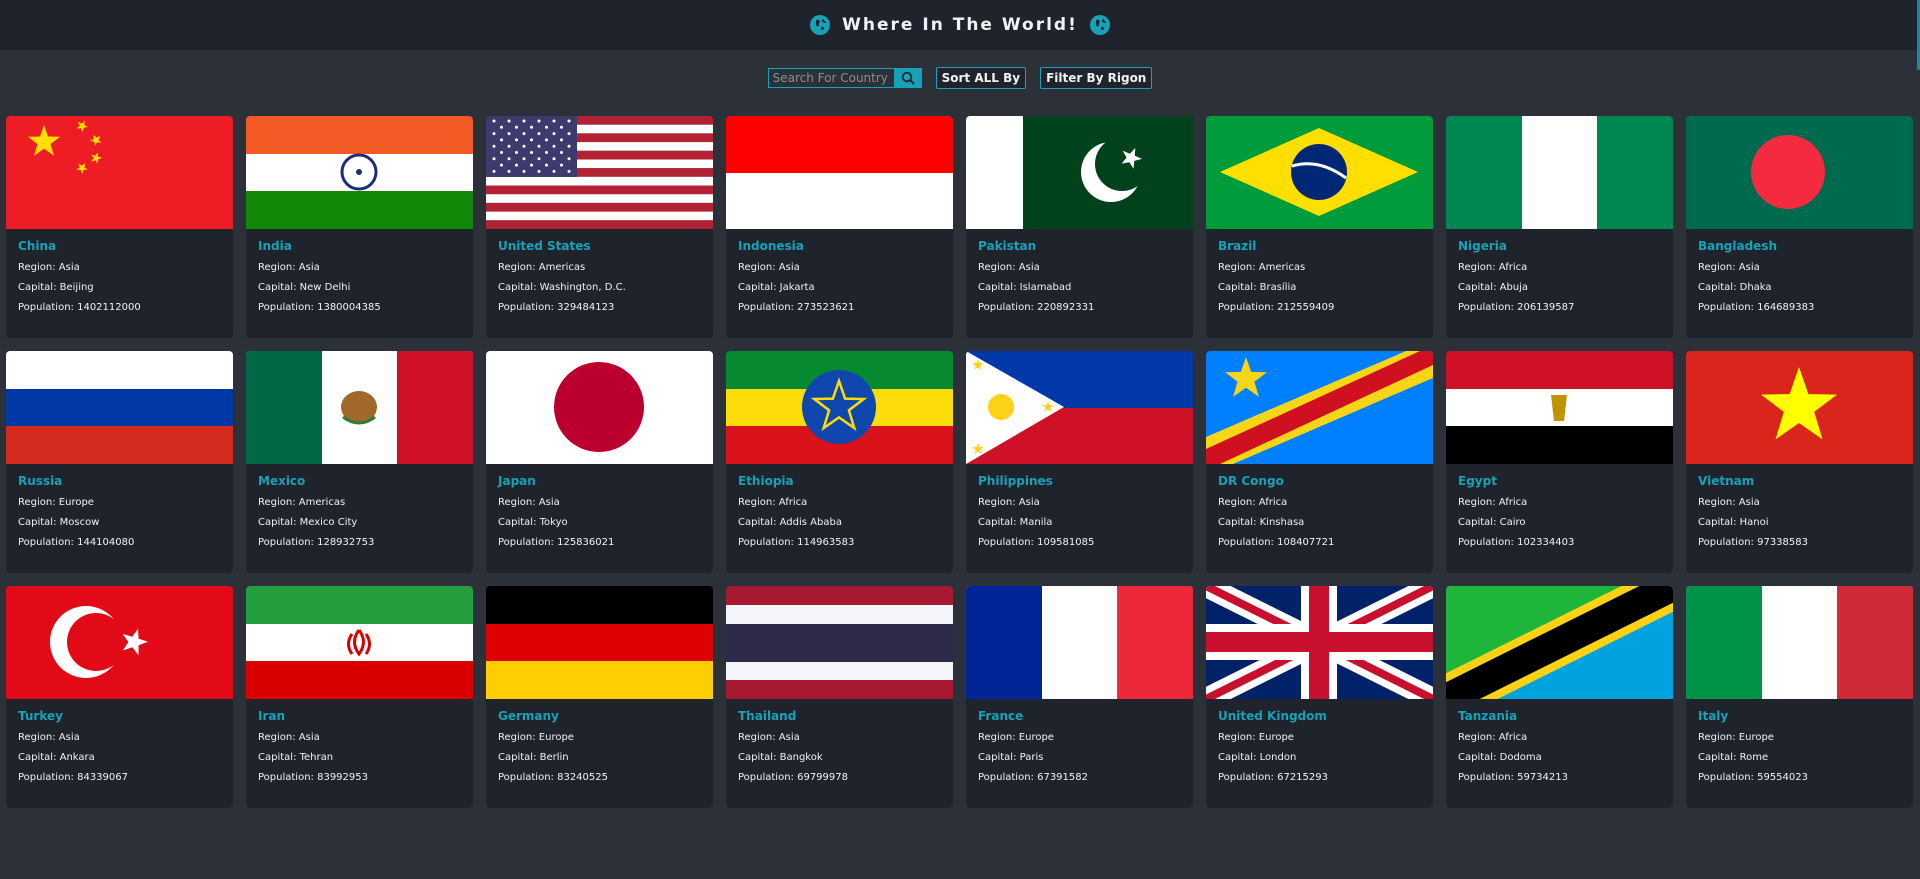 This screenshot has height=879, width=1920. Describe the element at coordinates (359, 246) in the screenshot. I see `country-name: India` at that location.